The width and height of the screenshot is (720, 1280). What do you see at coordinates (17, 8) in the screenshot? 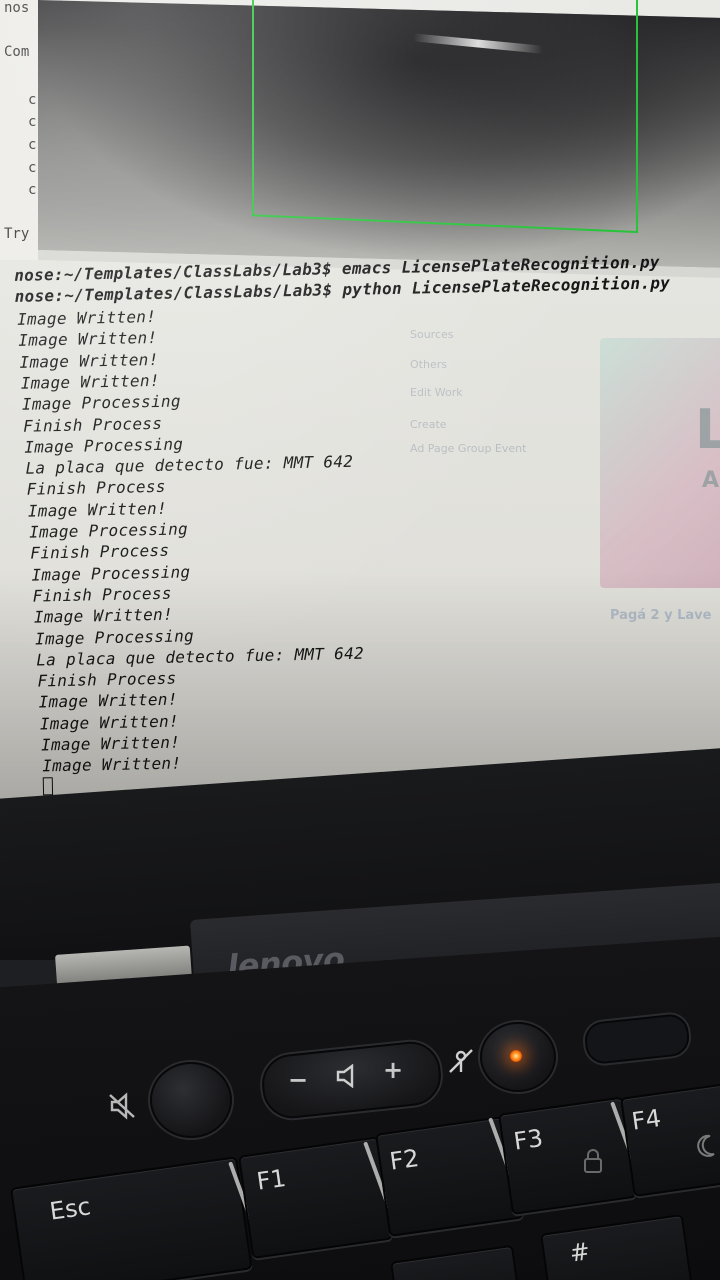
I see `background-window-title: nos` at bounding box center [17, 8].